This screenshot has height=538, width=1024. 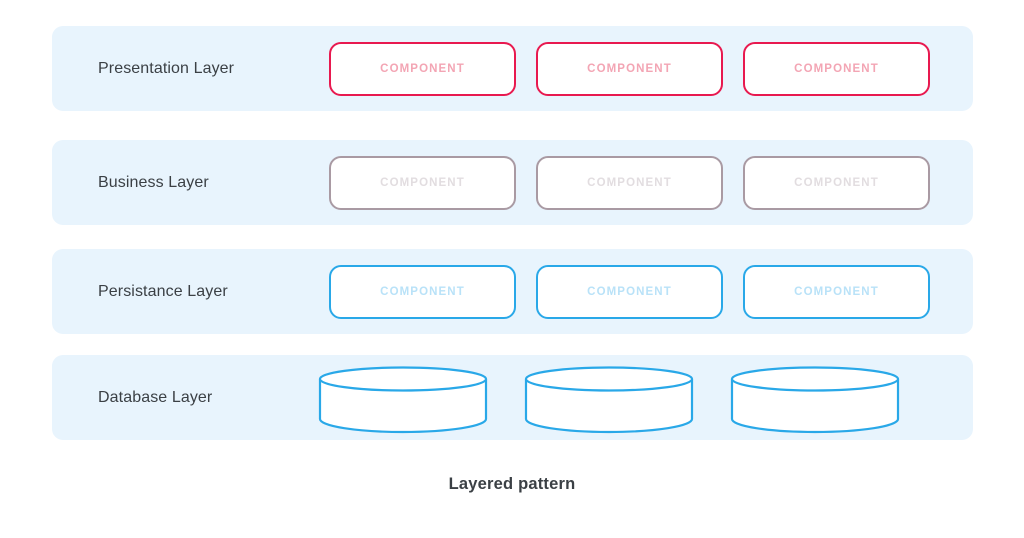 I want to click on layer-label-presentation: Presentation Layer, so click(x=166, y=68).